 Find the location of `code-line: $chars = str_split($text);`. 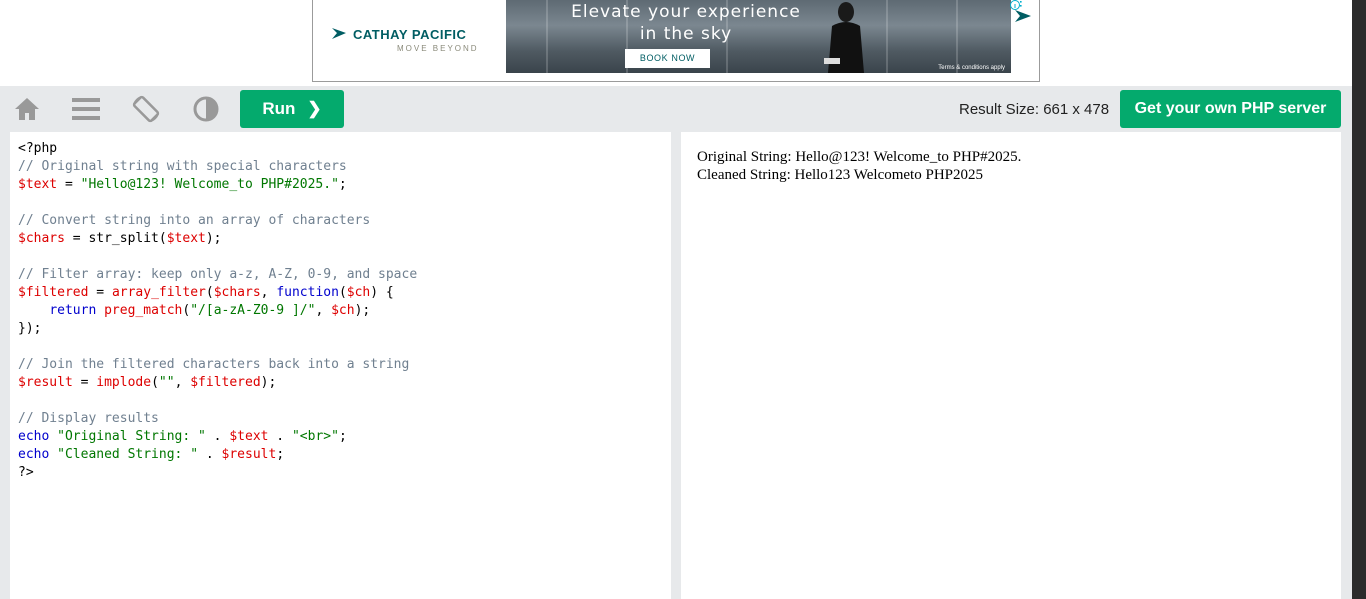

code-line: $chars = str_split($text); is located at coordinates (217, 239).